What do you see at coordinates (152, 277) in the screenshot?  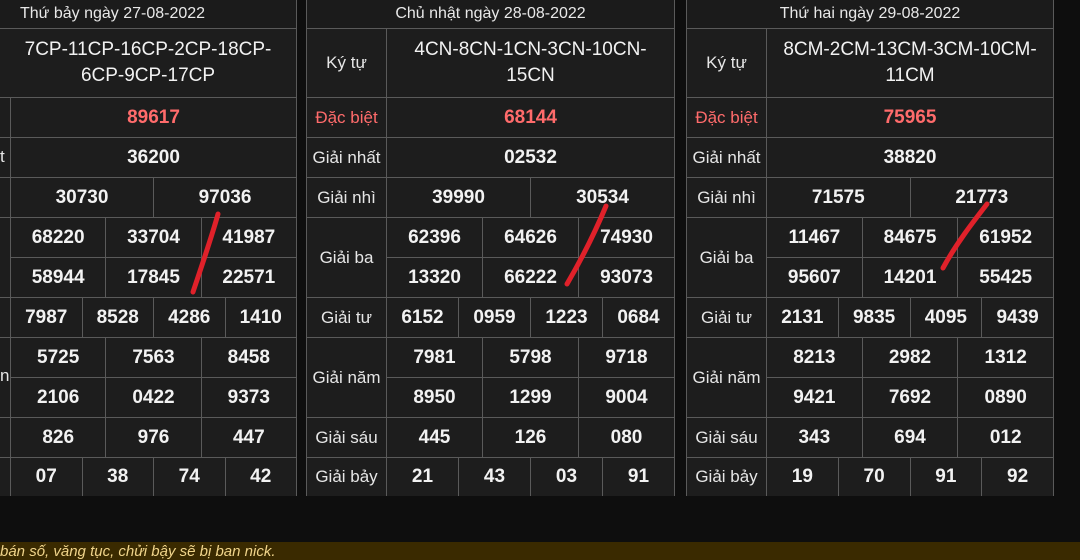 I see `giai-ba-value: 17845` at bounding box center [152, 277].